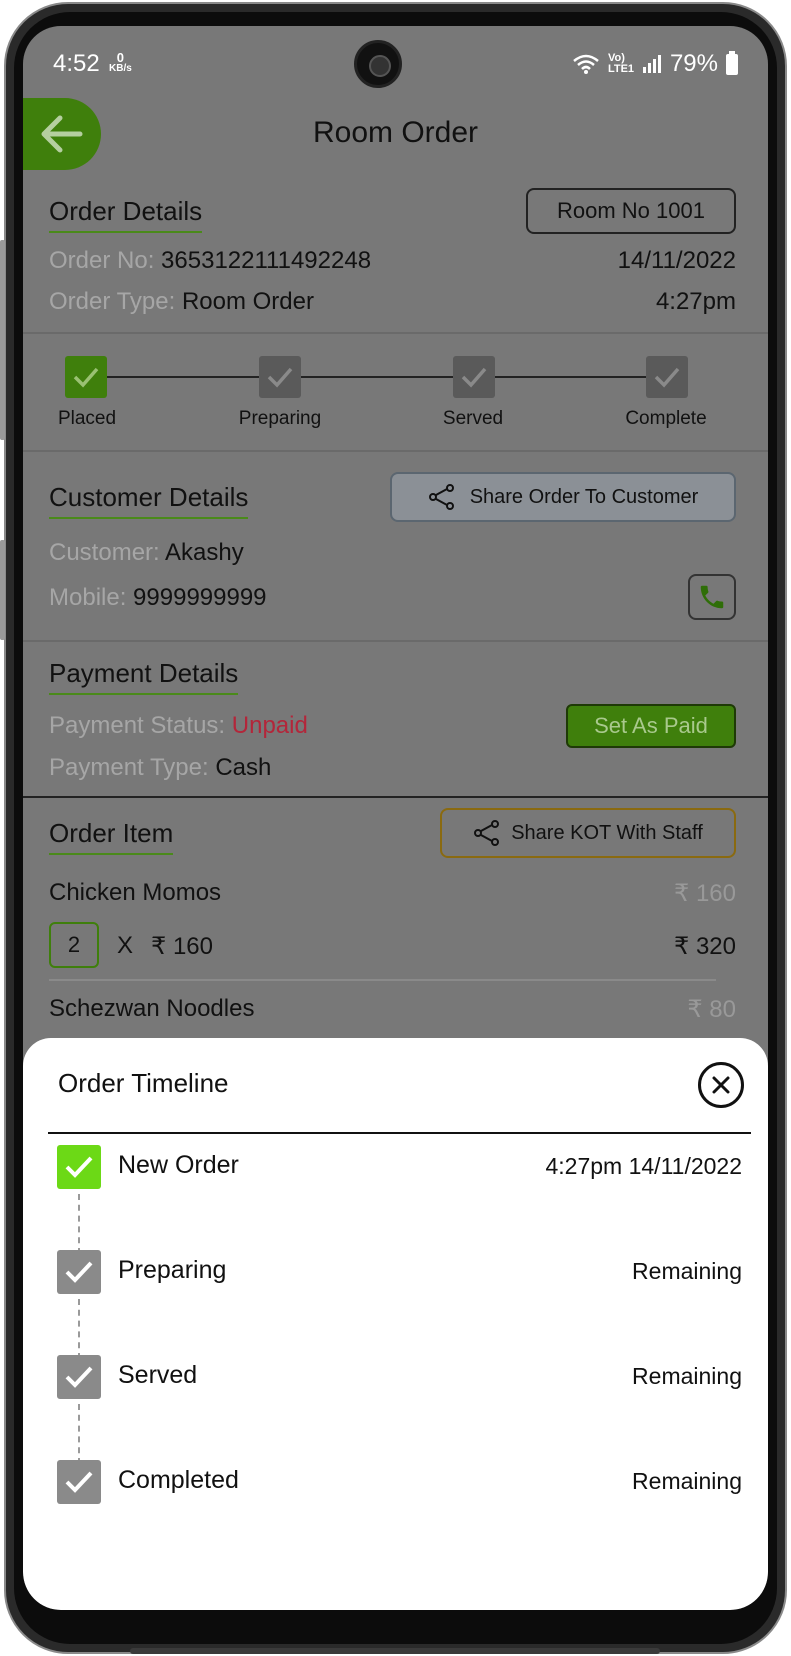 Image resolution: width=791 pixels, height=1656 pixels. Describe the element at coordinates (705, 893) in the screenshot. I see `item-unit-price: ₹ 160` at that location.